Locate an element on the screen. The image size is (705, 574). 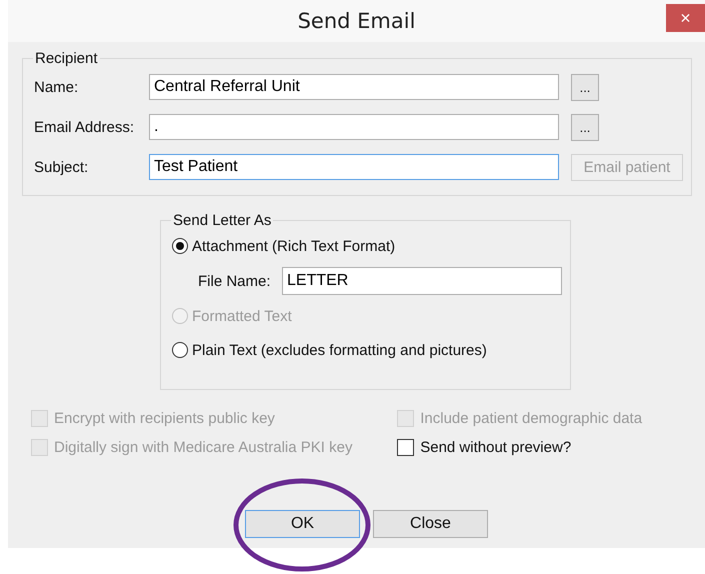
field-label: Subject: is located at coordinates (62, 167).